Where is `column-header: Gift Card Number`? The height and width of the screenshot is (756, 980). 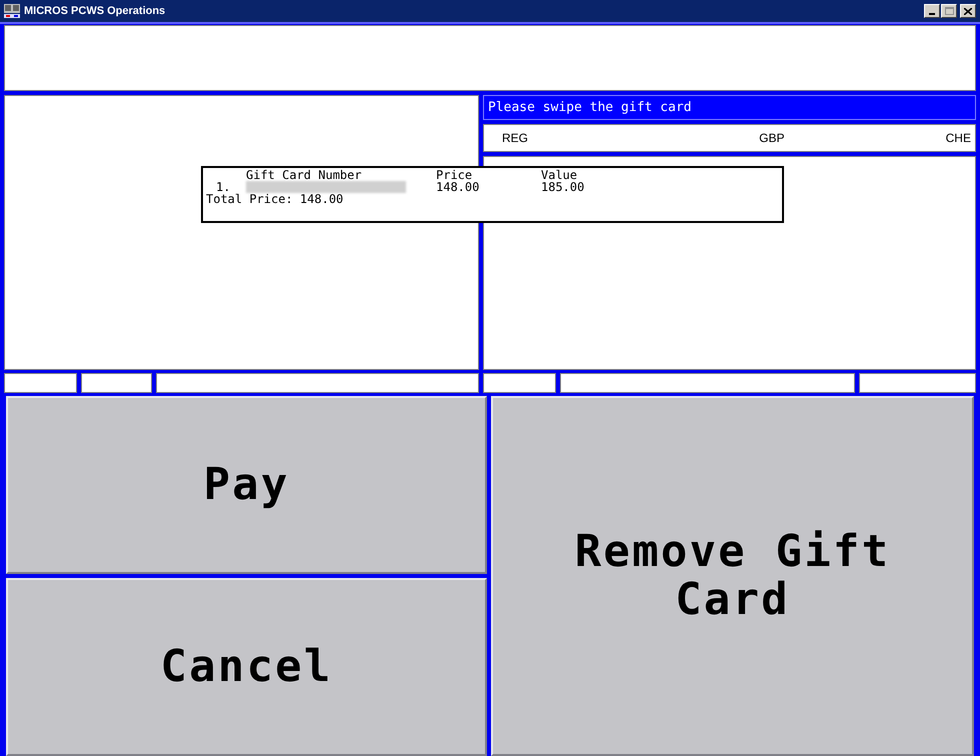 column-header: Gift Card Number is located at coordinates (304, 175).